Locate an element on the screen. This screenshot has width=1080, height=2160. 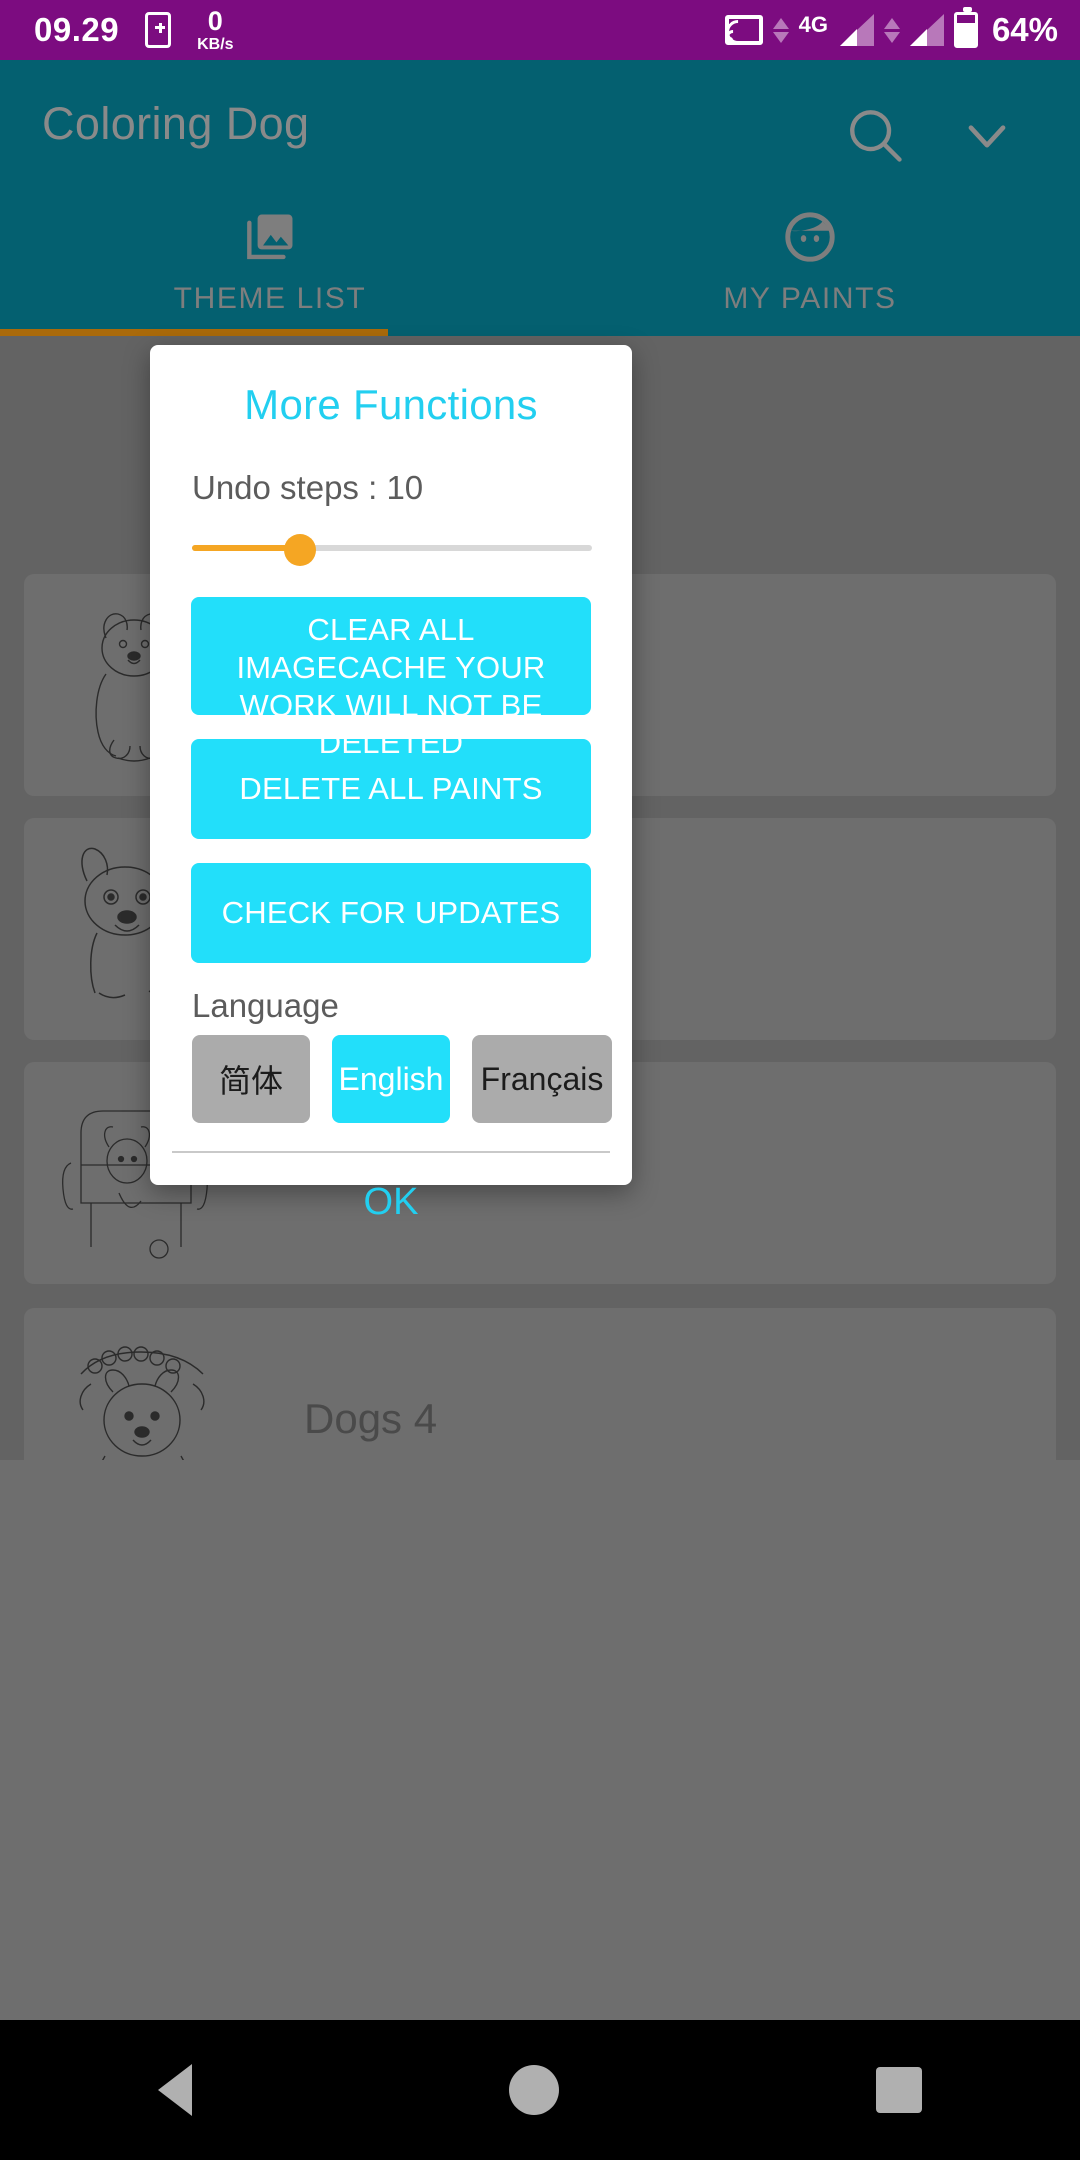
status-bar-left: 09.29 0 KB/s is located at coordinates (379, 29).